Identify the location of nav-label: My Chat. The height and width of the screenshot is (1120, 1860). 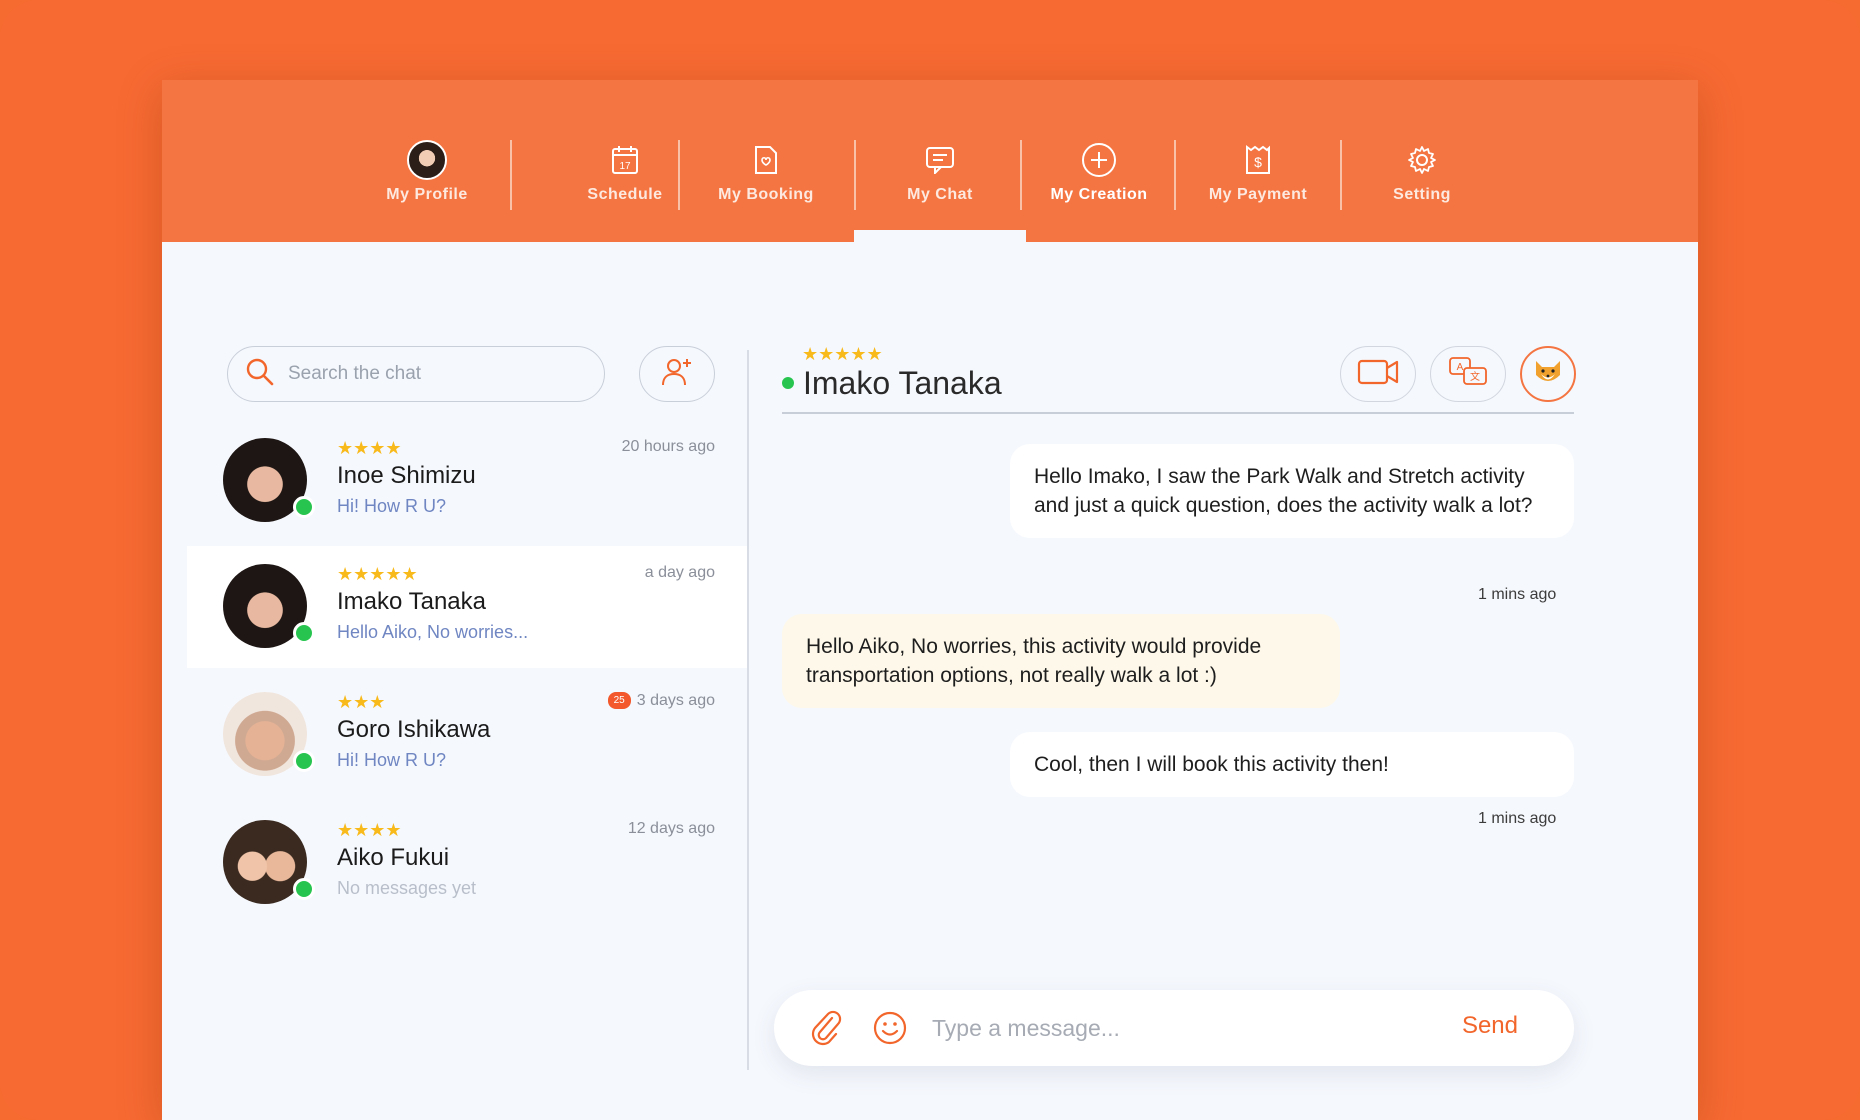
(940, 194).